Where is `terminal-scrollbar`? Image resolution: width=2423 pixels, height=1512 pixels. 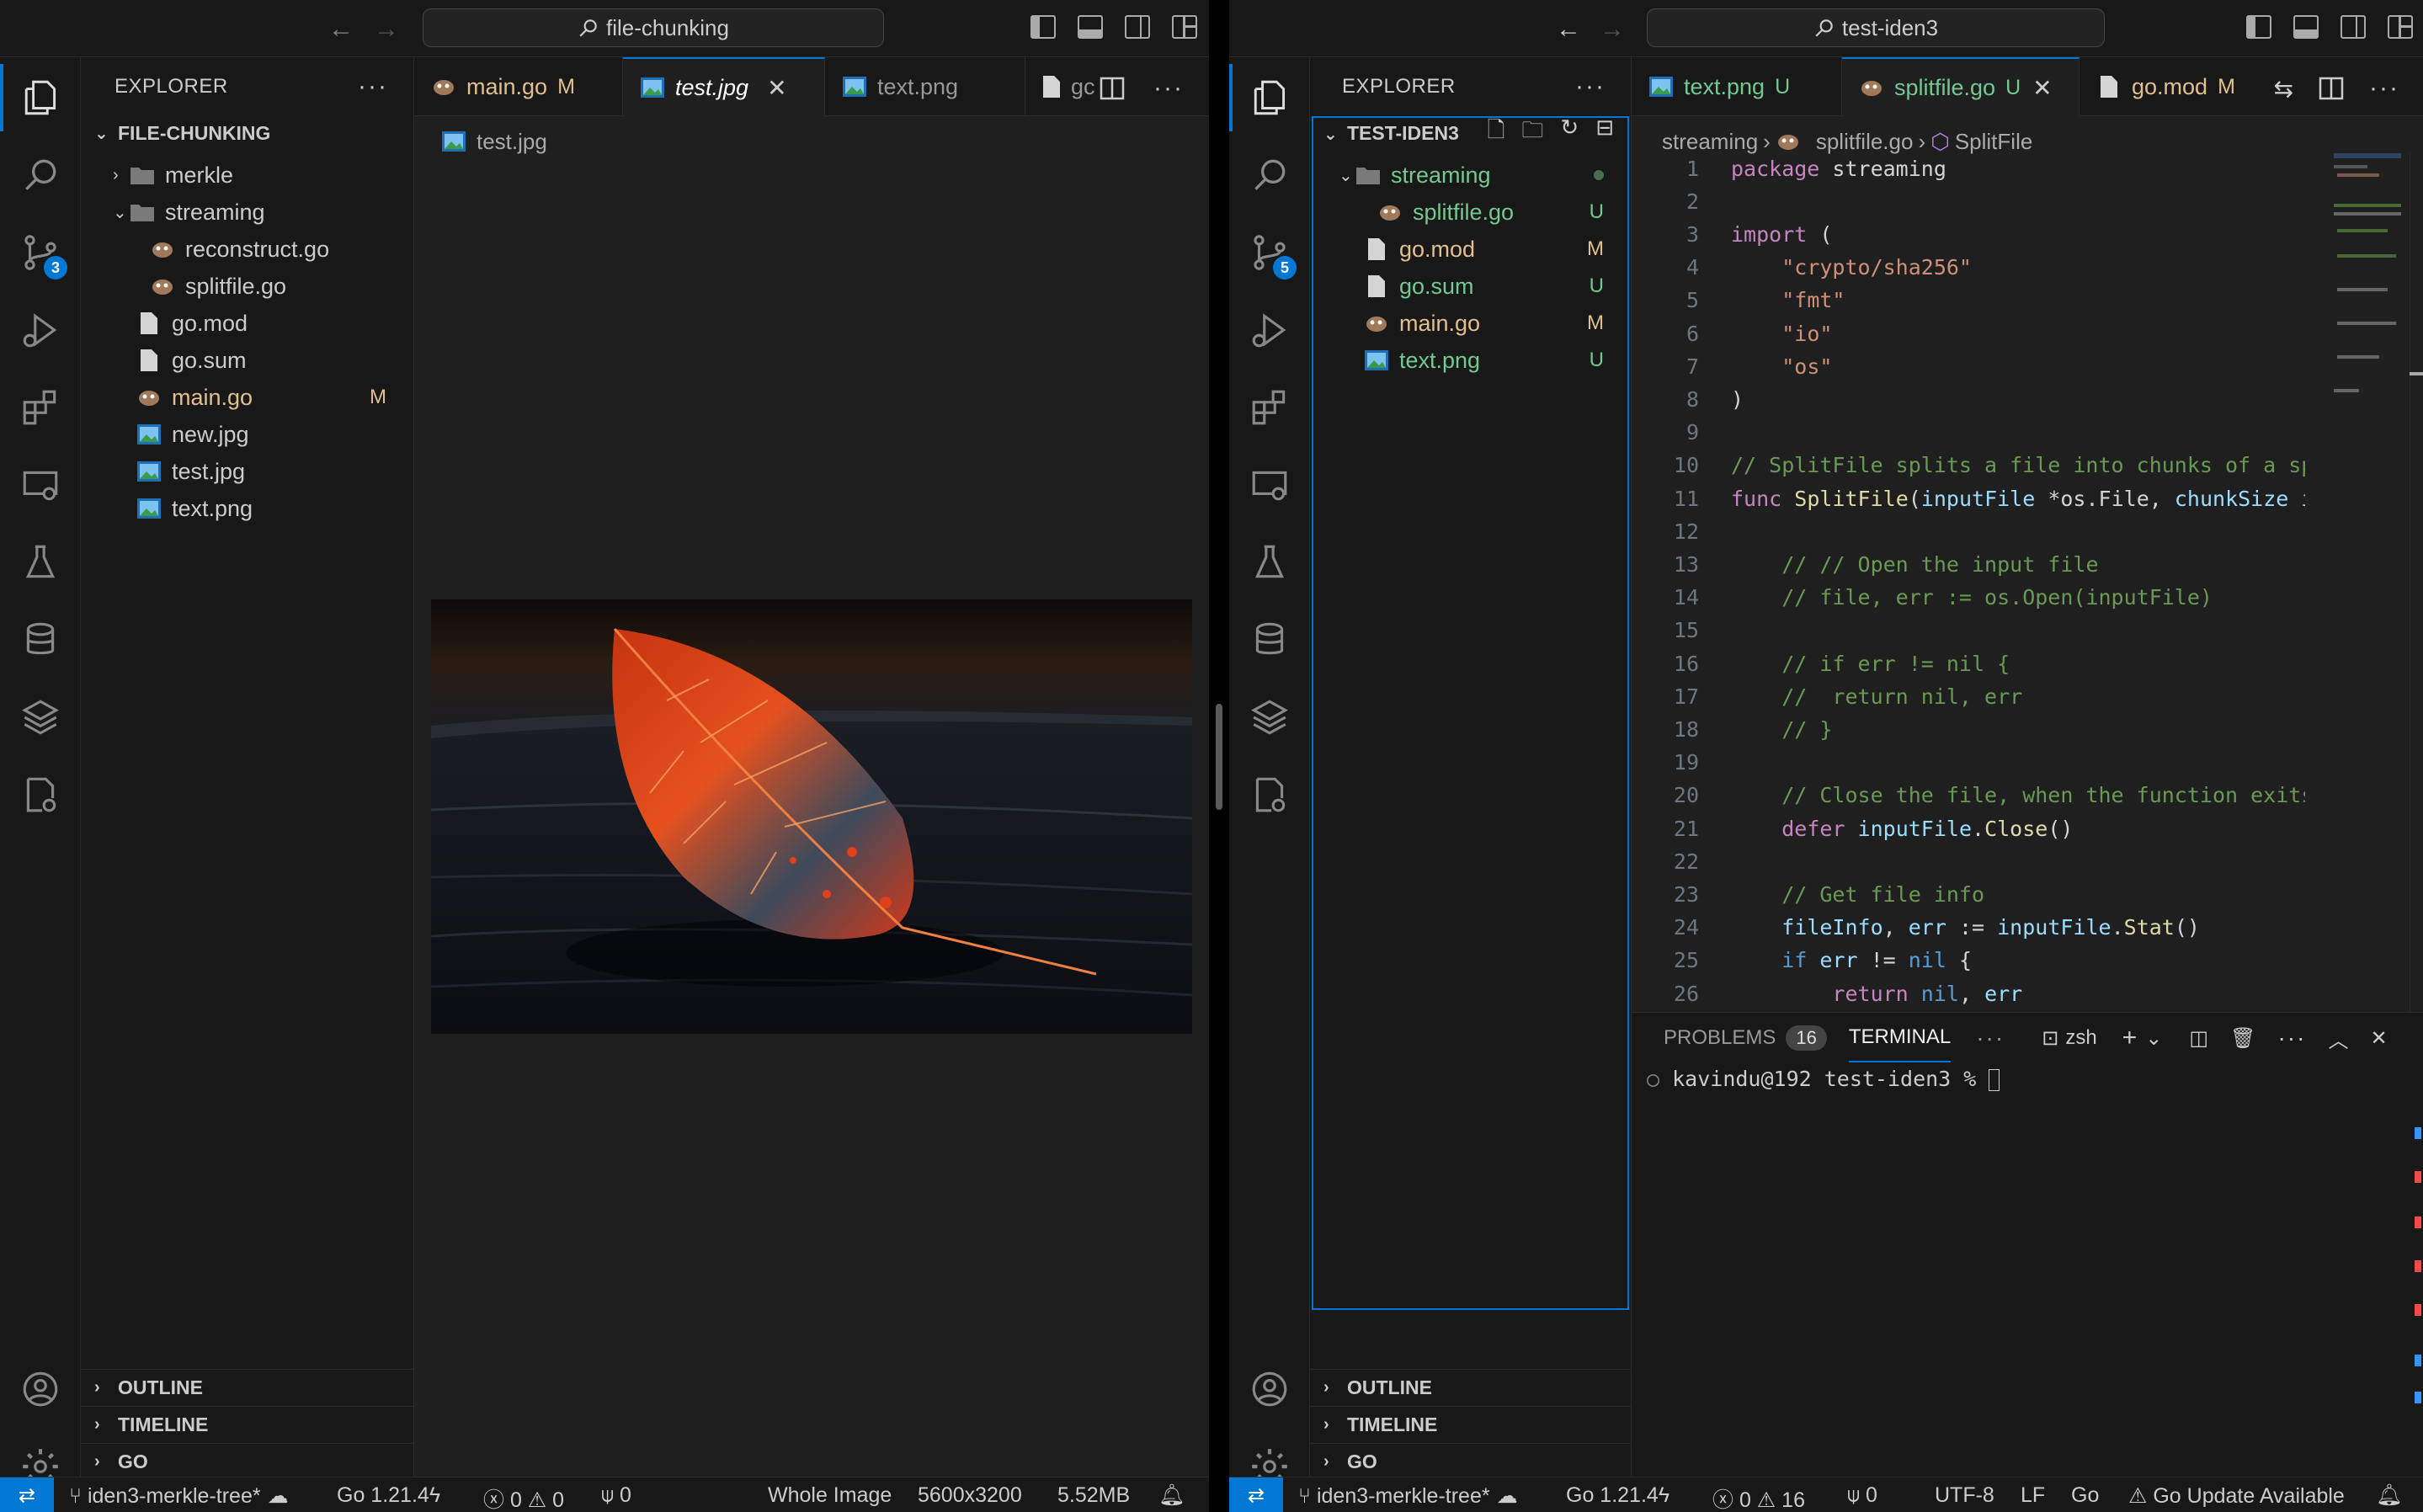
terminal-scrollbar is located at coordinates (2416, 1270).